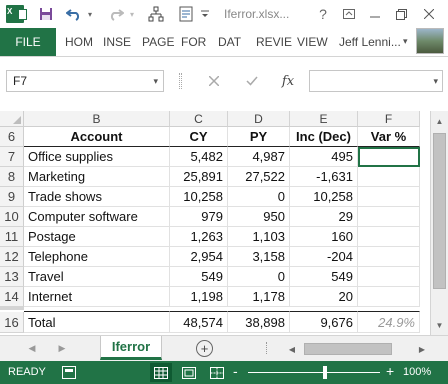 This screenshot has height=384, width=448. Describe the element at coordinates (186, 14) in the screenshot. I see `form-icon` at that location.